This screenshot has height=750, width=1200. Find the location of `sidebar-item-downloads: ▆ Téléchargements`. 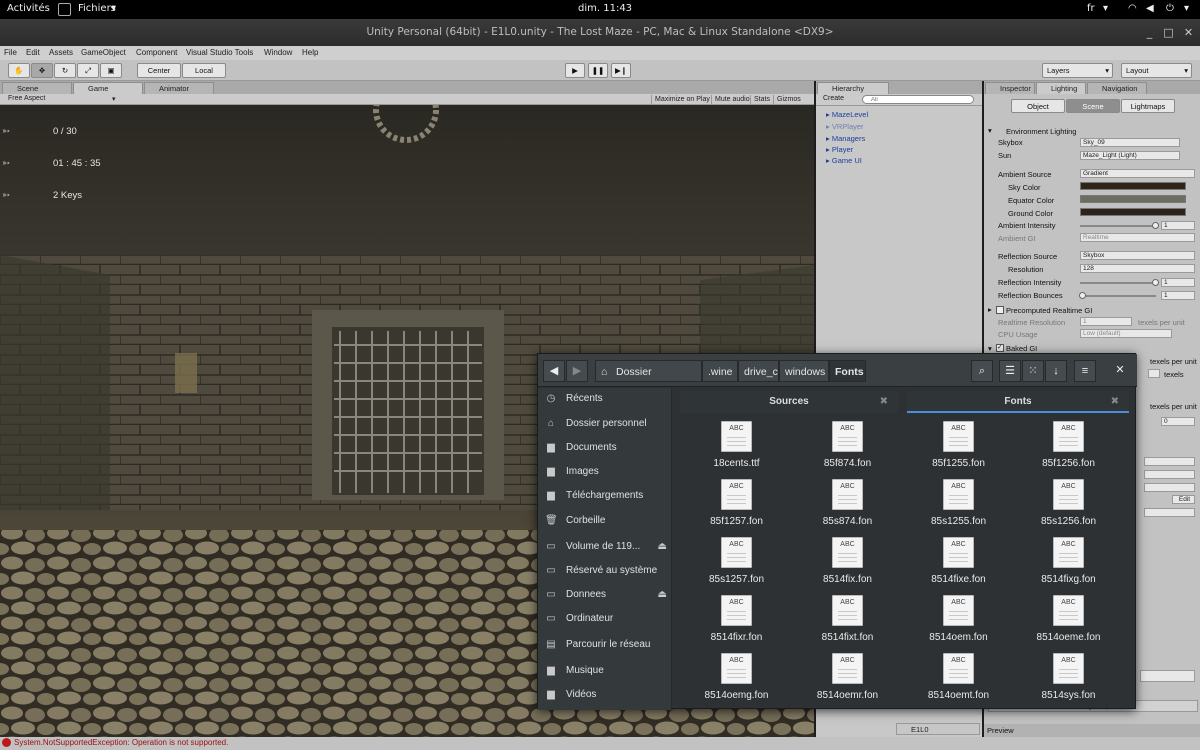

sidebar-item-downloads: ▆ Téléchargements is located at coordinates (594, 496).